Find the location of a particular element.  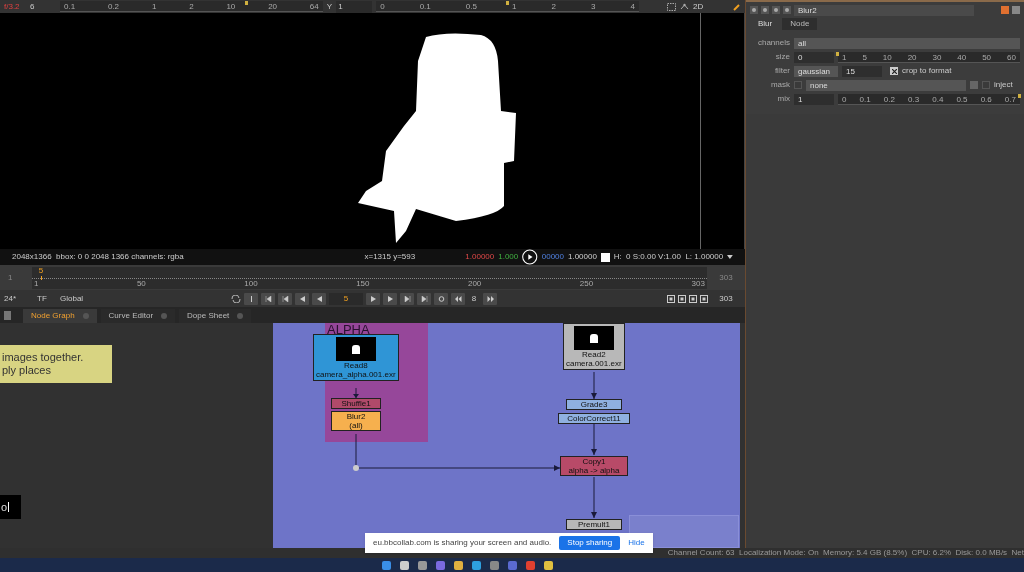

ruler-label: 20 is located at coordinates (273, 7).